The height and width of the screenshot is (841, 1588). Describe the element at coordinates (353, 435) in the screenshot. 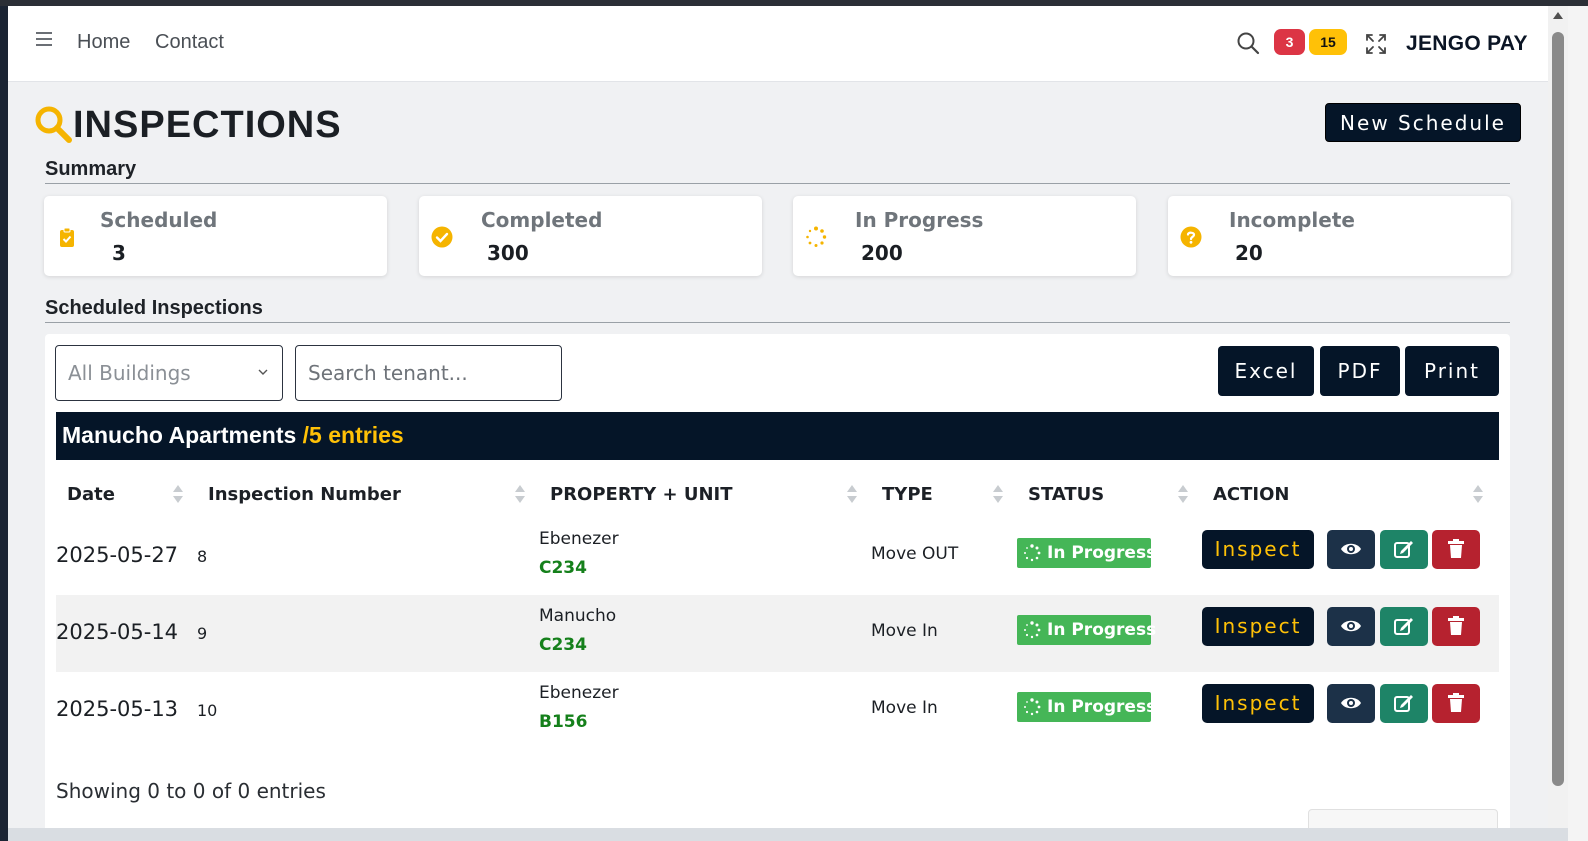

I see `group-entry-count: /5 entries` at that location.